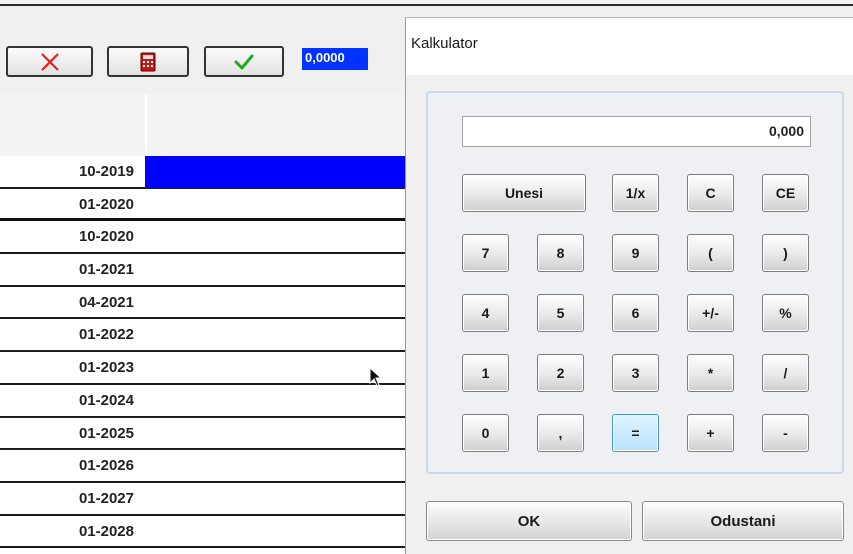 The height and width of the screenshot is (554, 853). Describe the element at coordinates (524, 193) in the screenshot. I see `enter-key: Unesi` at that location.